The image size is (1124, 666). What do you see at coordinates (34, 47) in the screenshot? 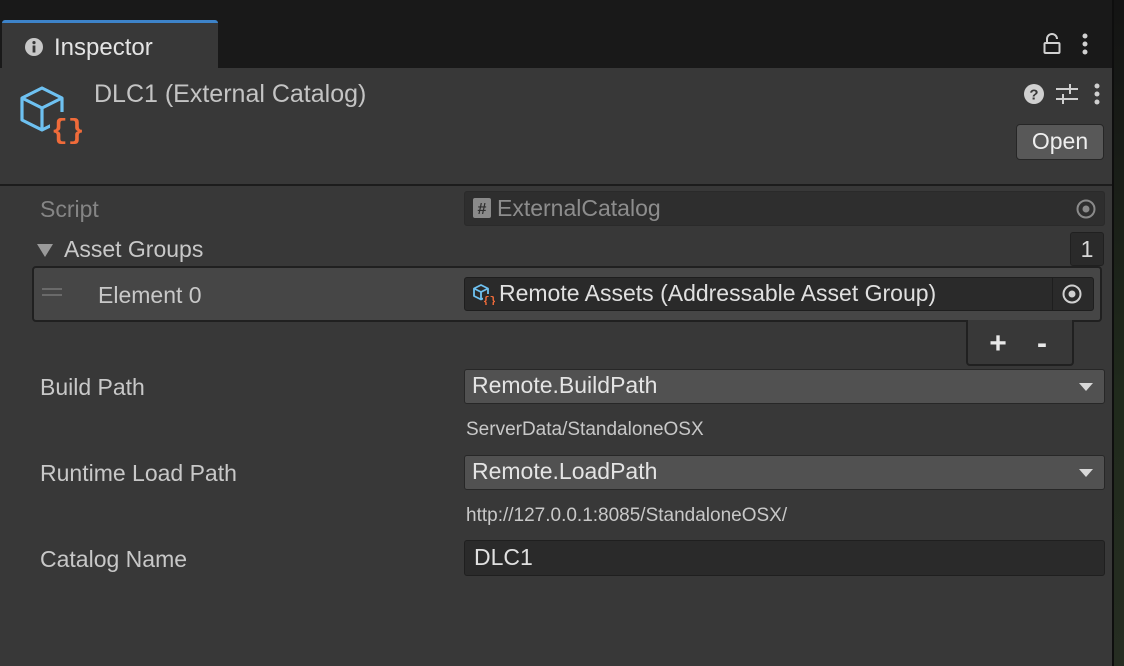
I see `info-icon` at bounding box center [34, 47].